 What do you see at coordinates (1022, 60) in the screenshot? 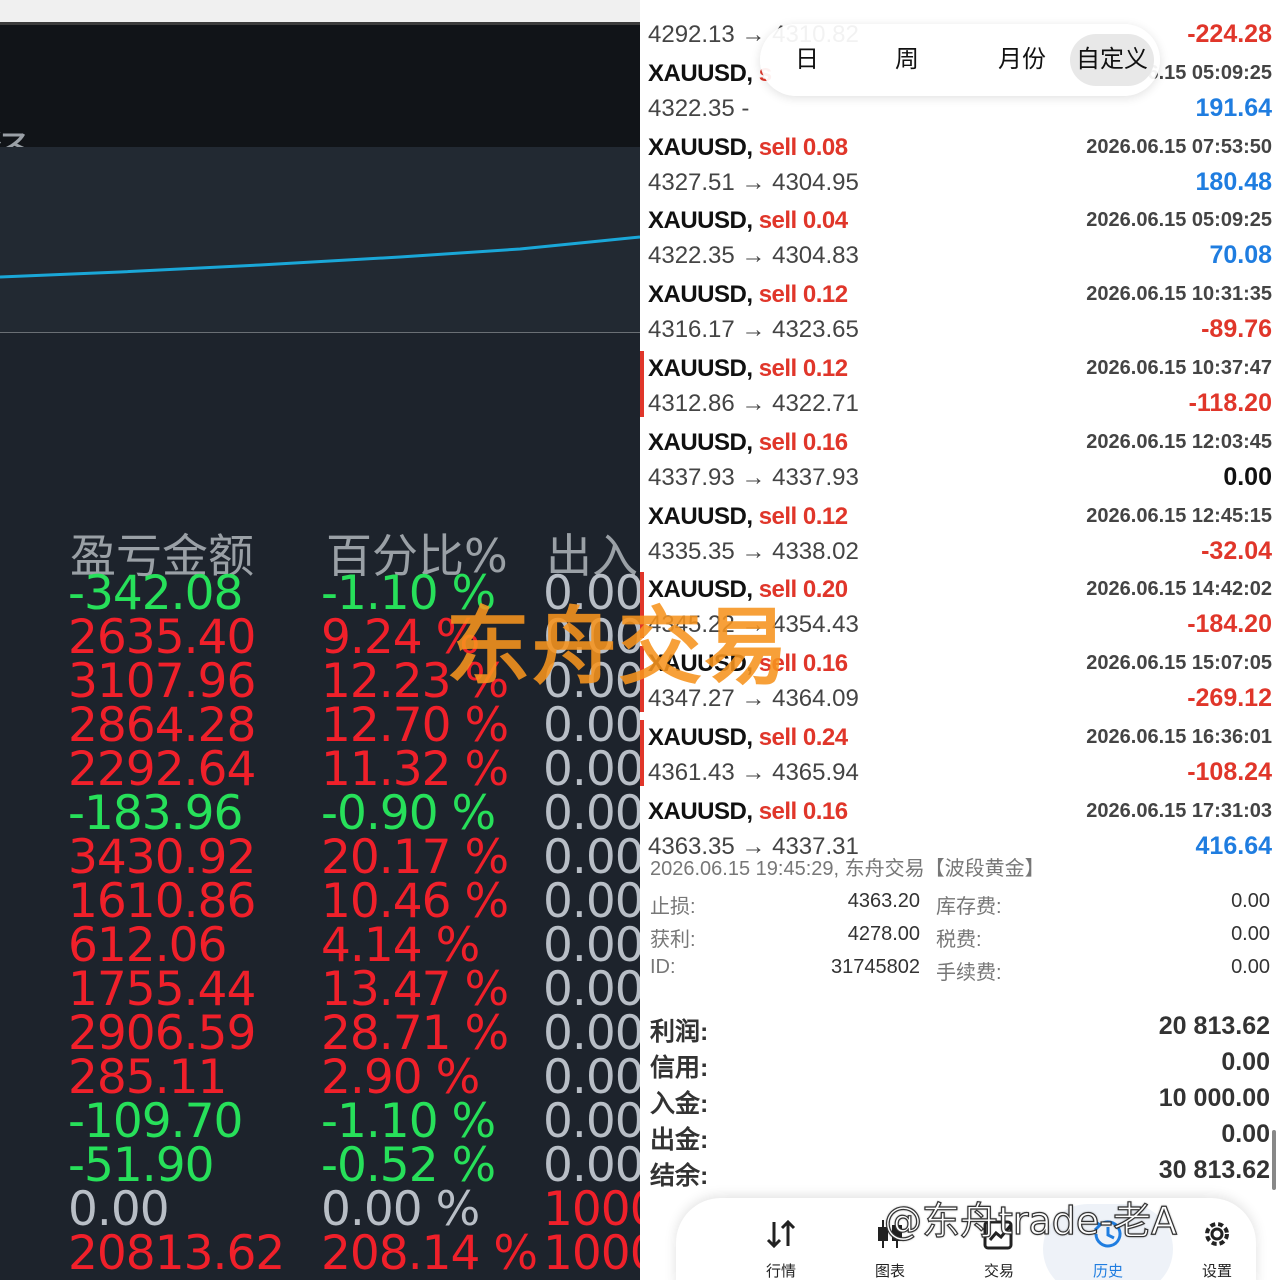
I see `tab-month: 月份` at bounding box center [1022, 60].